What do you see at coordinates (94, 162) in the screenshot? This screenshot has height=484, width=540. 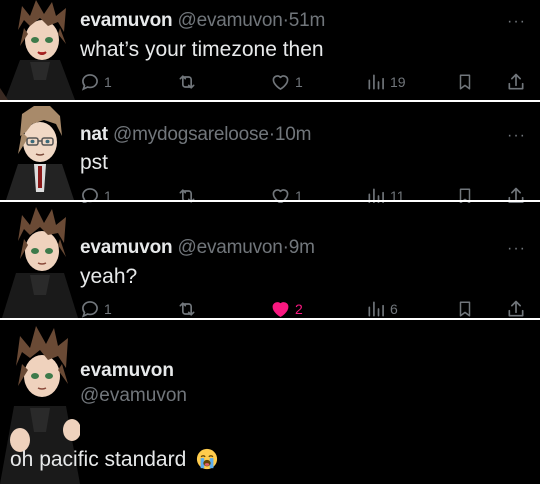 I see `tweet-text: pst` at bounding box center [94, 162].